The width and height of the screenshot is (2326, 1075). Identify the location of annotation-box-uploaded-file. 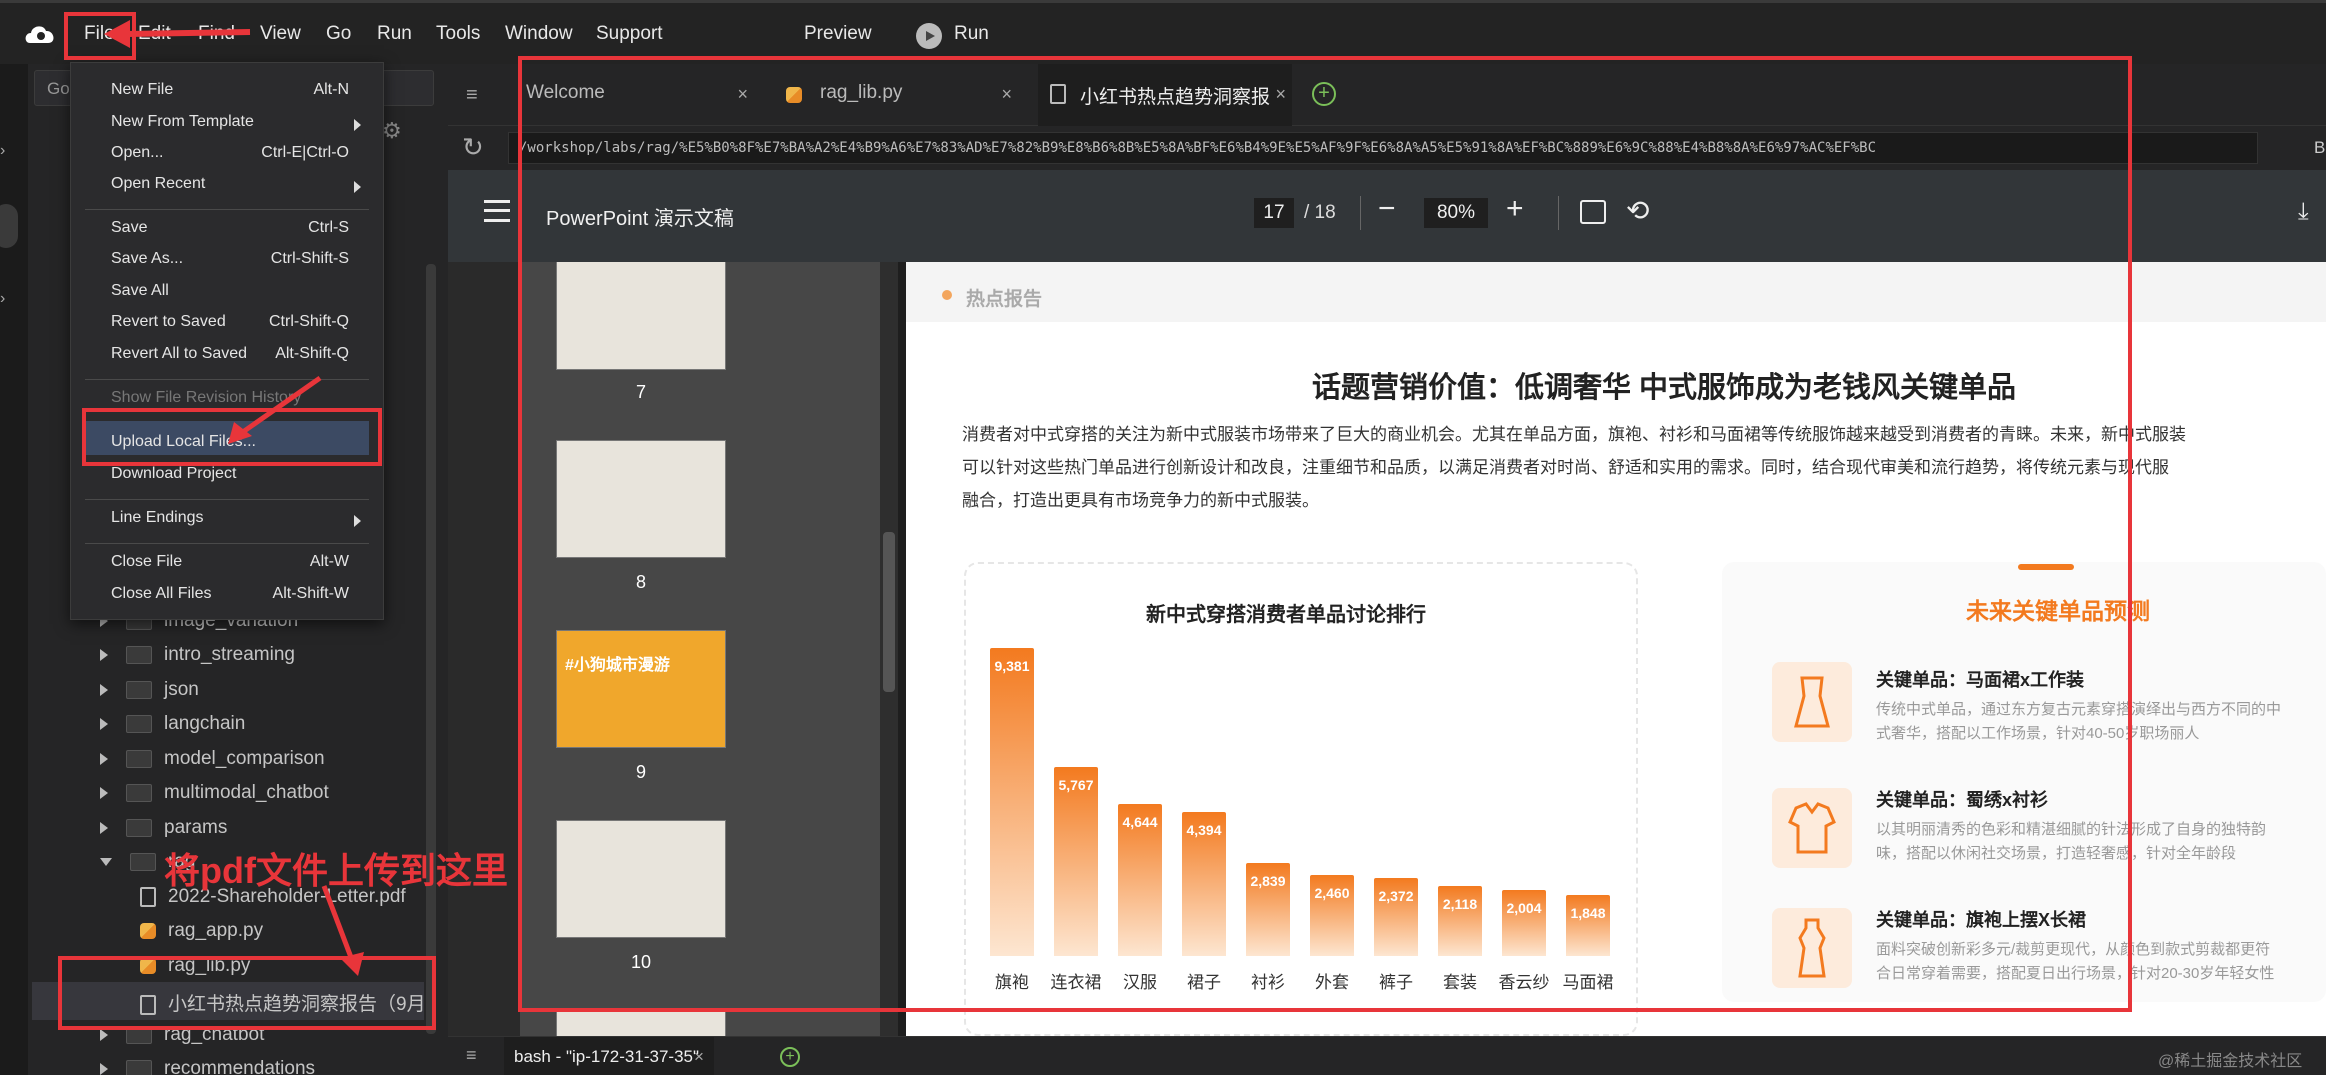
(247, 993).